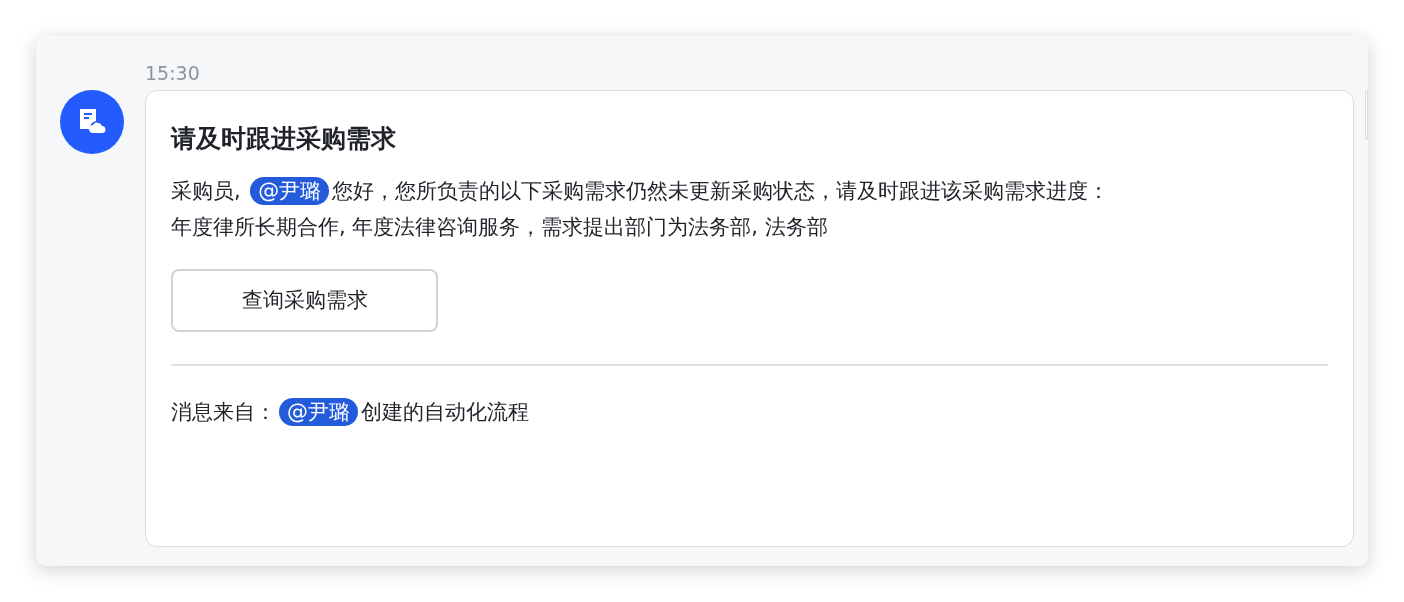  I want to click on query-button: 查询采购需求, so click(304, 300).